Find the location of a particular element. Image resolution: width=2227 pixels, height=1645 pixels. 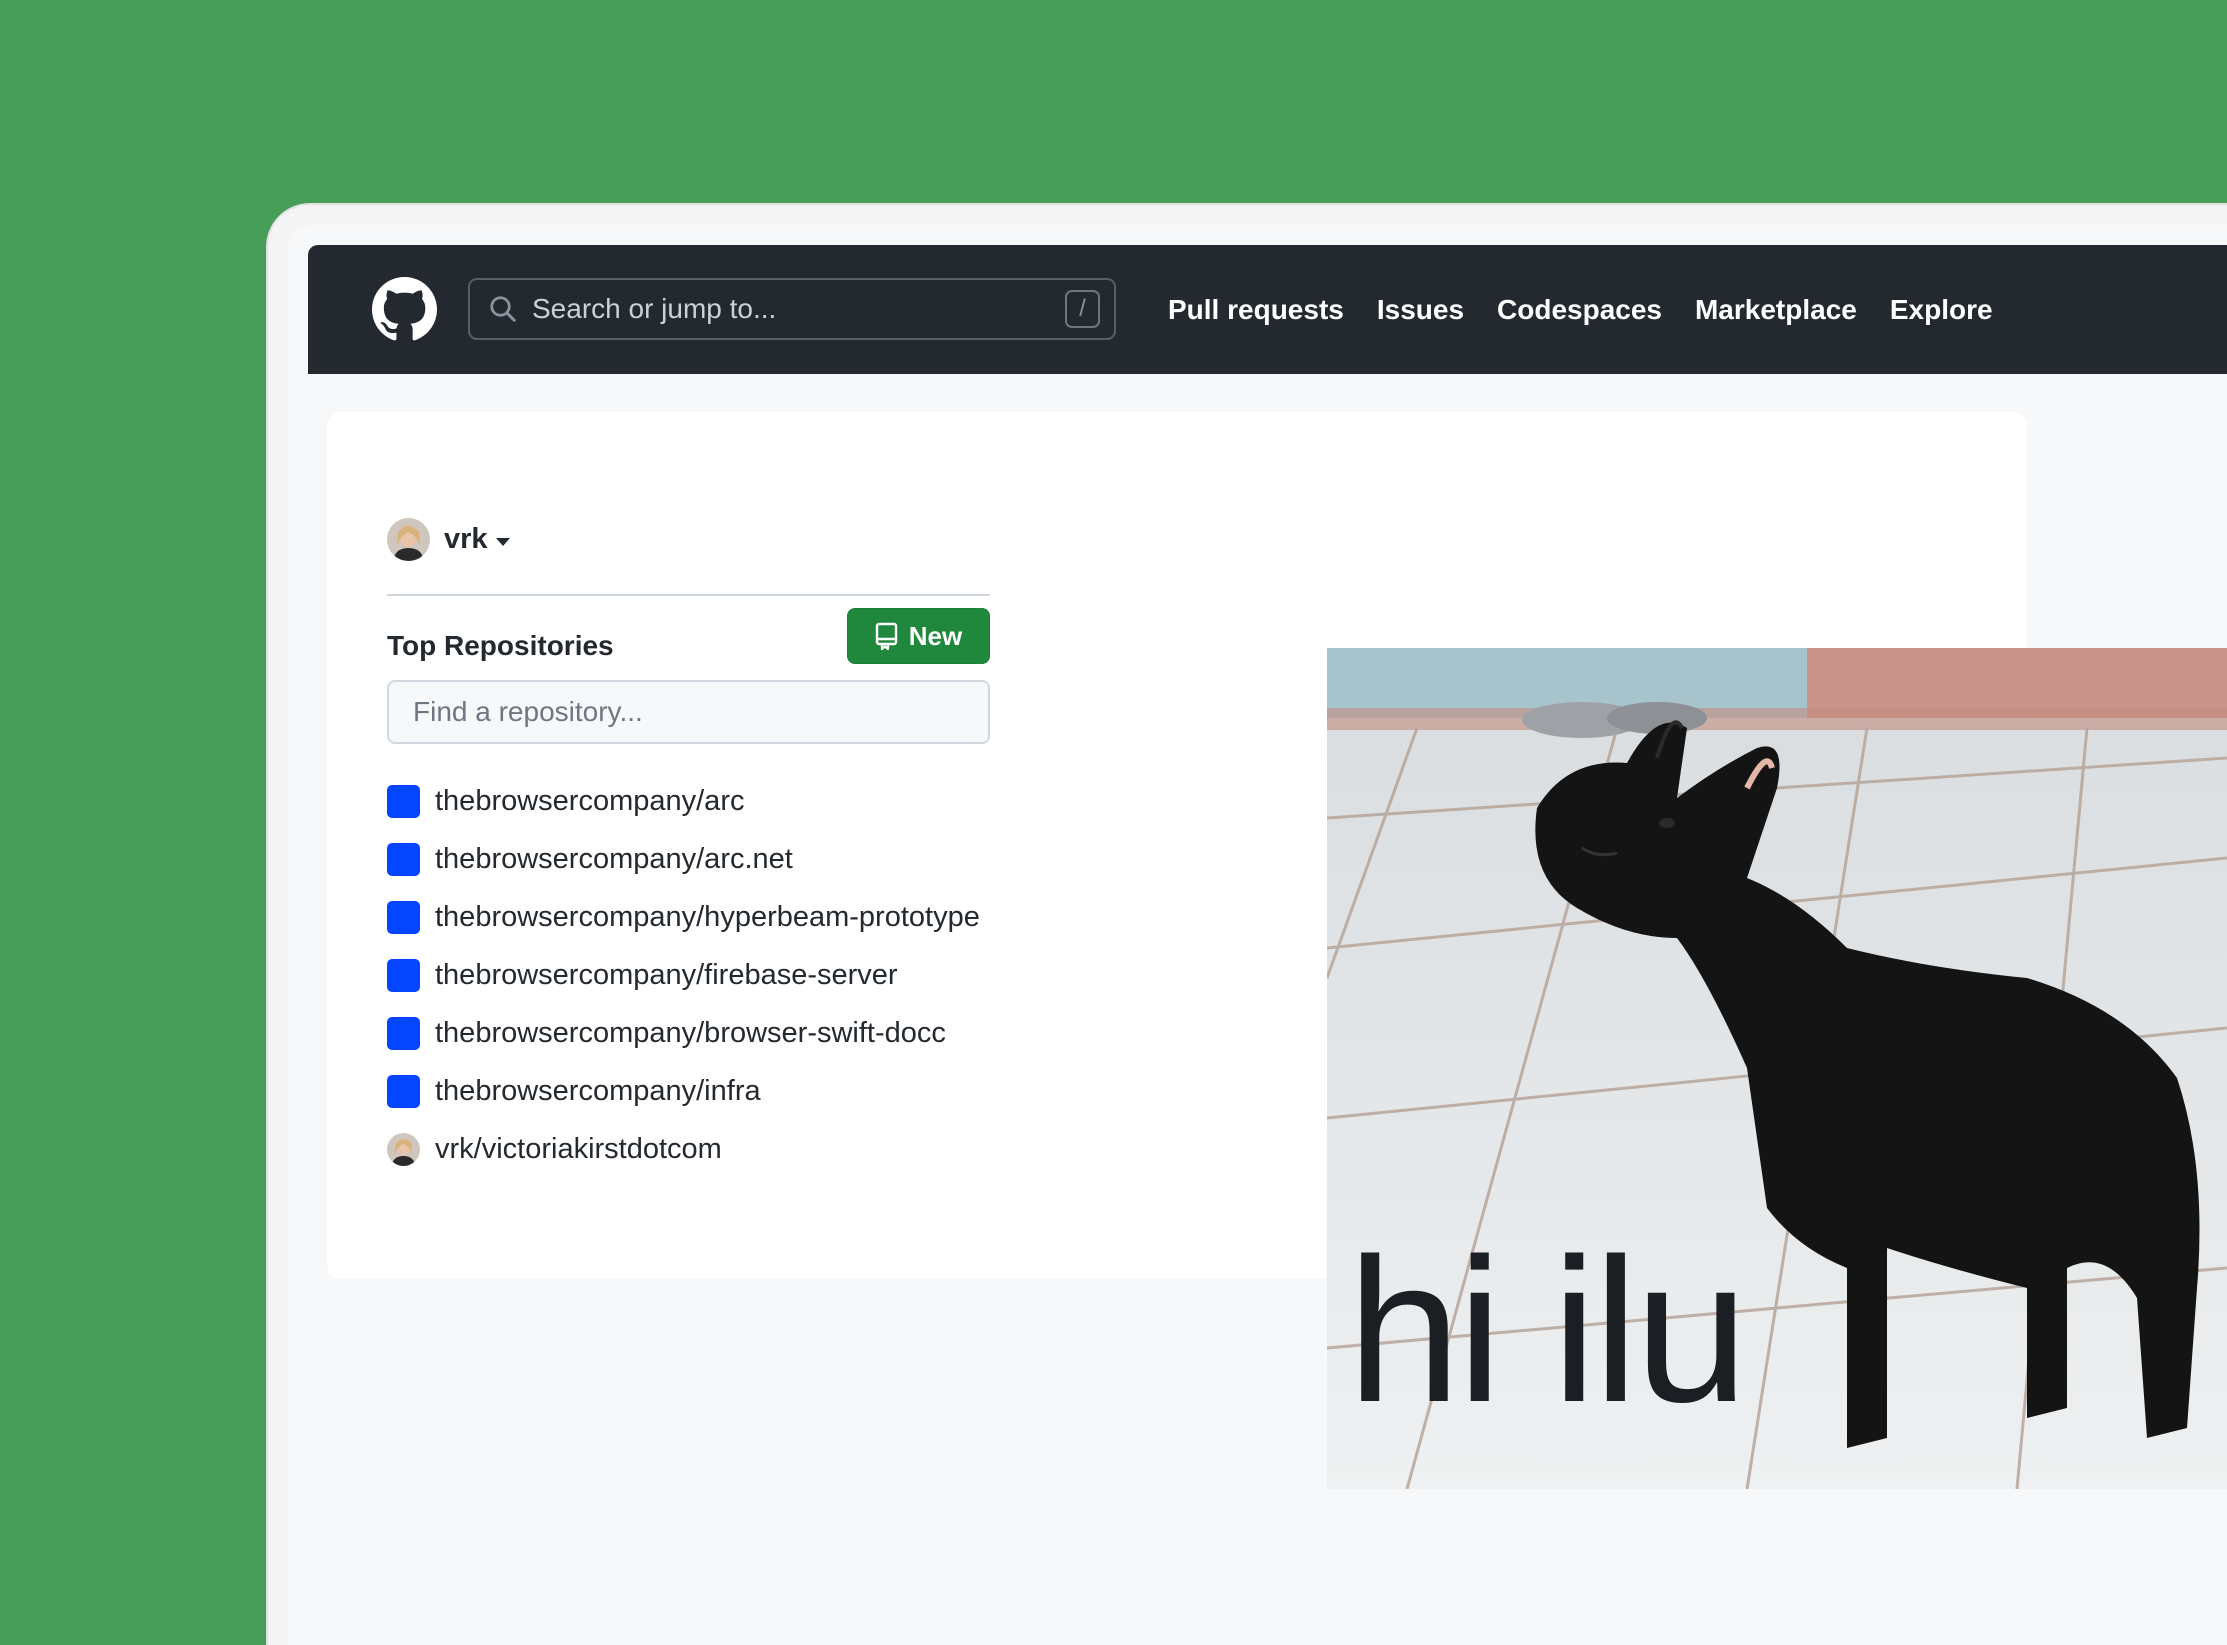

list-item: thebrowsercompany/hyperbeam-prototype is located at coordinates (683, 917).